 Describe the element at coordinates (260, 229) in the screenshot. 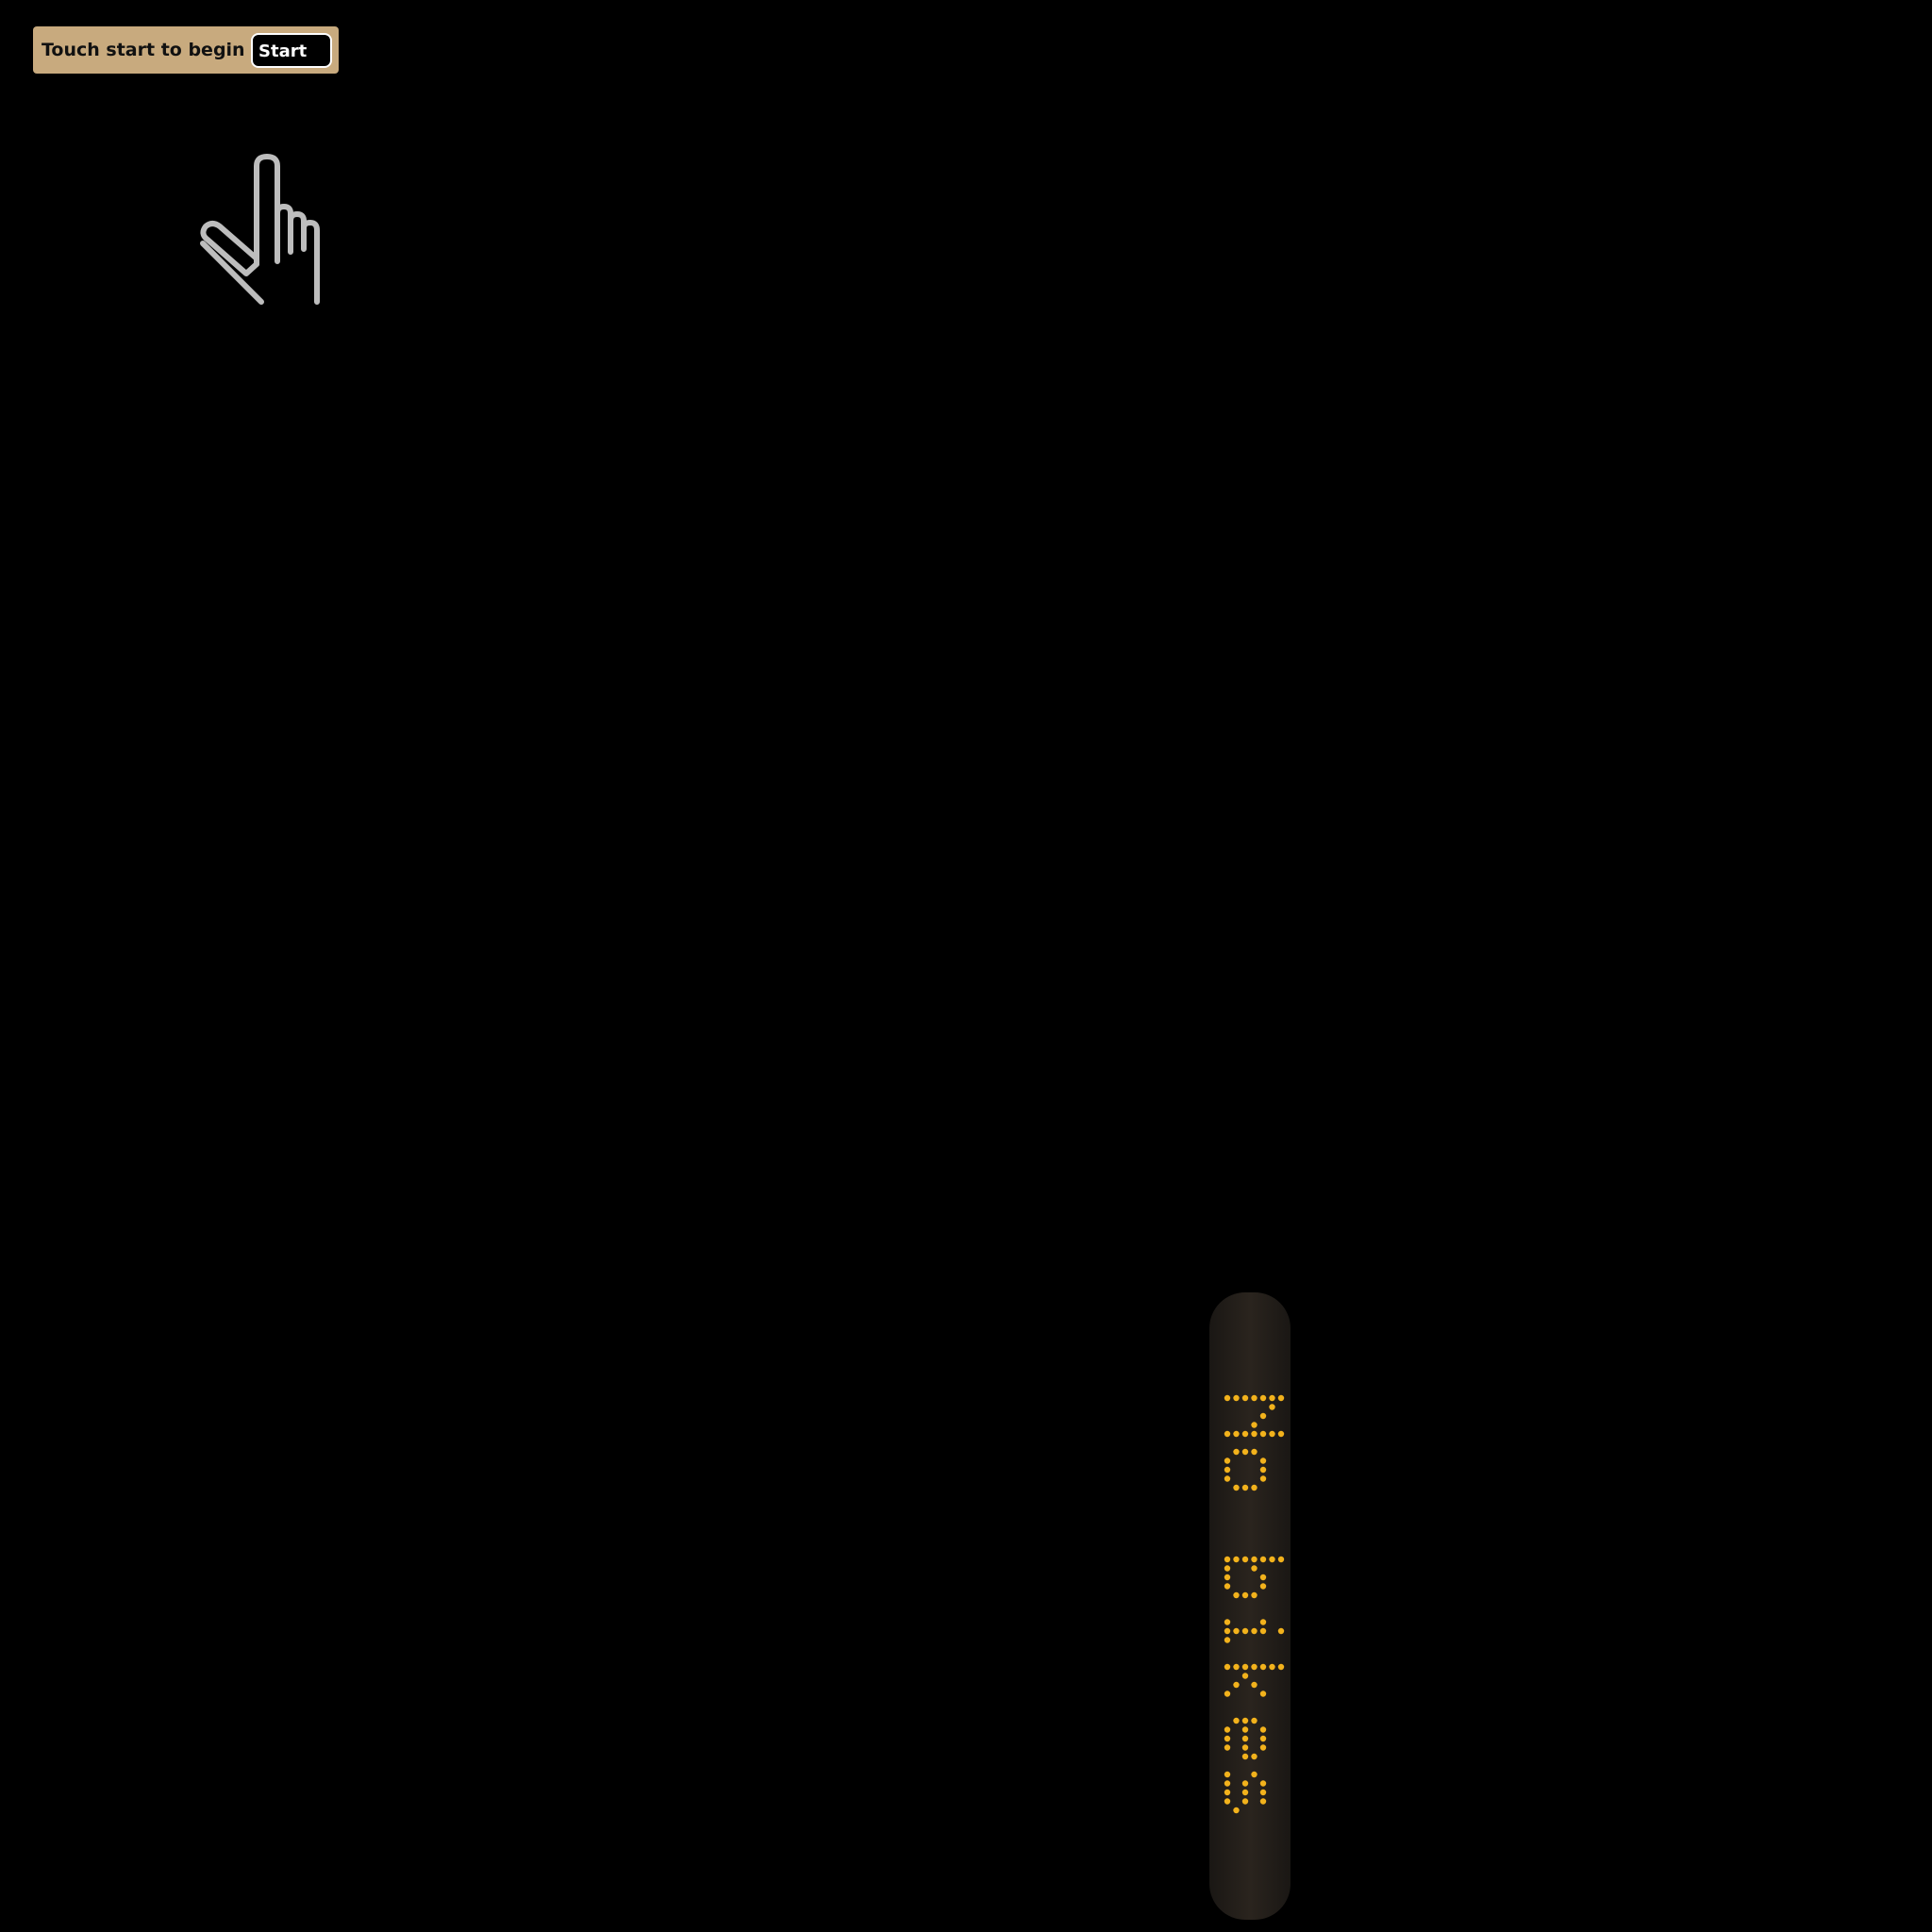

I see `pointing-hand-icon` at that location.